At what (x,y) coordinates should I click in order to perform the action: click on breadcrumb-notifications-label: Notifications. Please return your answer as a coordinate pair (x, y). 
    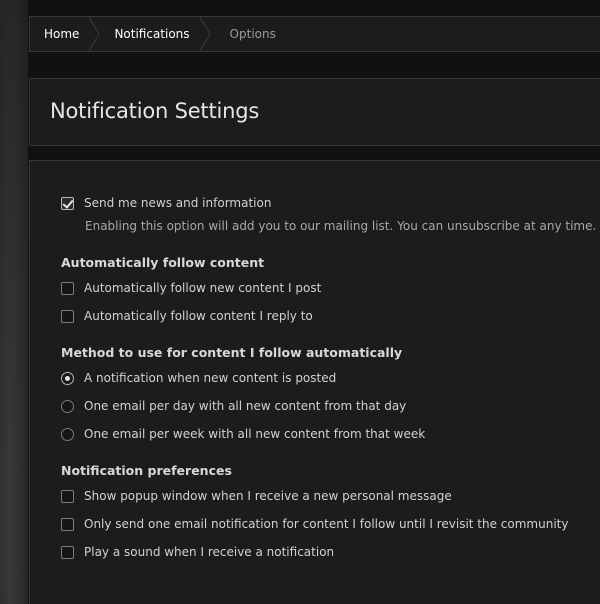
    Looking at the image, I should click on (152, 34).